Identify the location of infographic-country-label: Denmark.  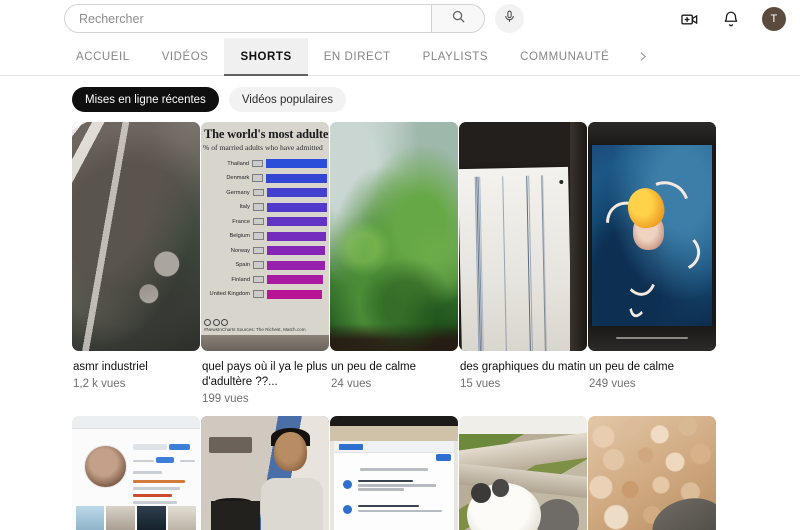
(238, 178).